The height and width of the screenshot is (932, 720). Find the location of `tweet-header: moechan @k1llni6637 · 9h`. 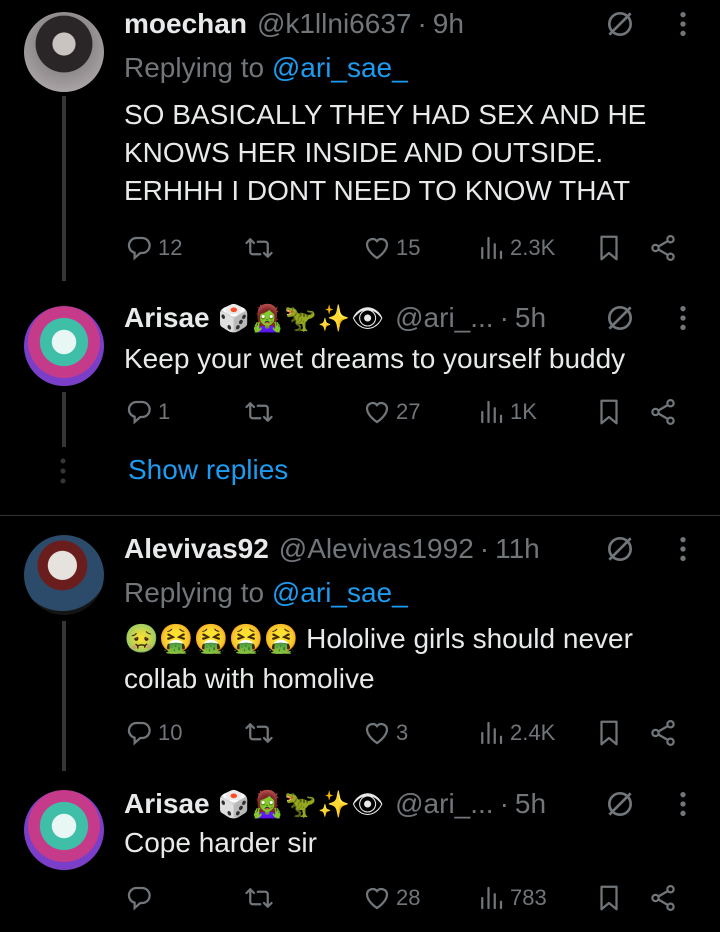

tweet-header: moechan @k1llni6637 · 9h is located at coordinates (422, 24).